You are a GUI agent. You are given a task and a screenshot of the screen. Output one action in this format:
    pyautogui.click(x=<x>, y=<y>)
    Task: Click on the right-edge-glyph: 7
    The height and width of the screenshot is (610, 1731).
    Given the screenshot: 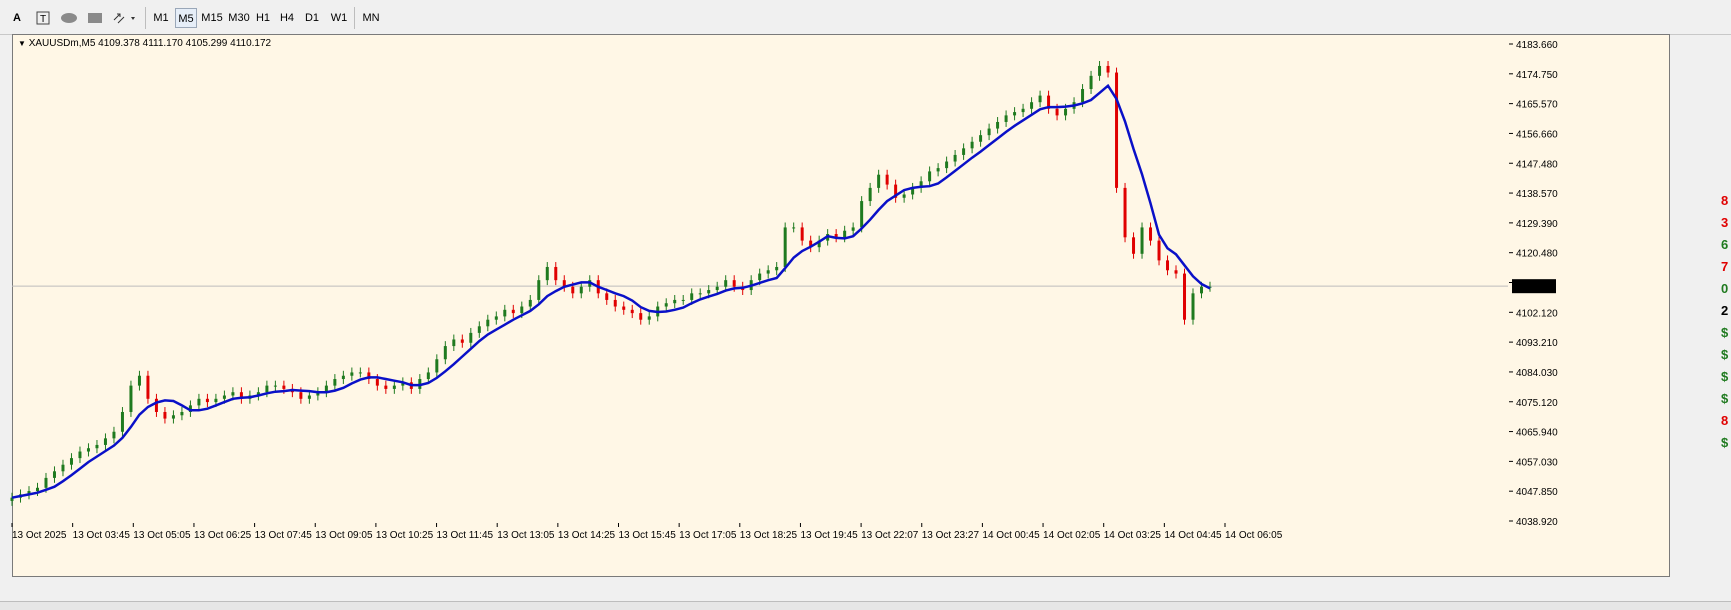 What is the action you would take?
    pyautogui.click(x=1725, y=266)
    